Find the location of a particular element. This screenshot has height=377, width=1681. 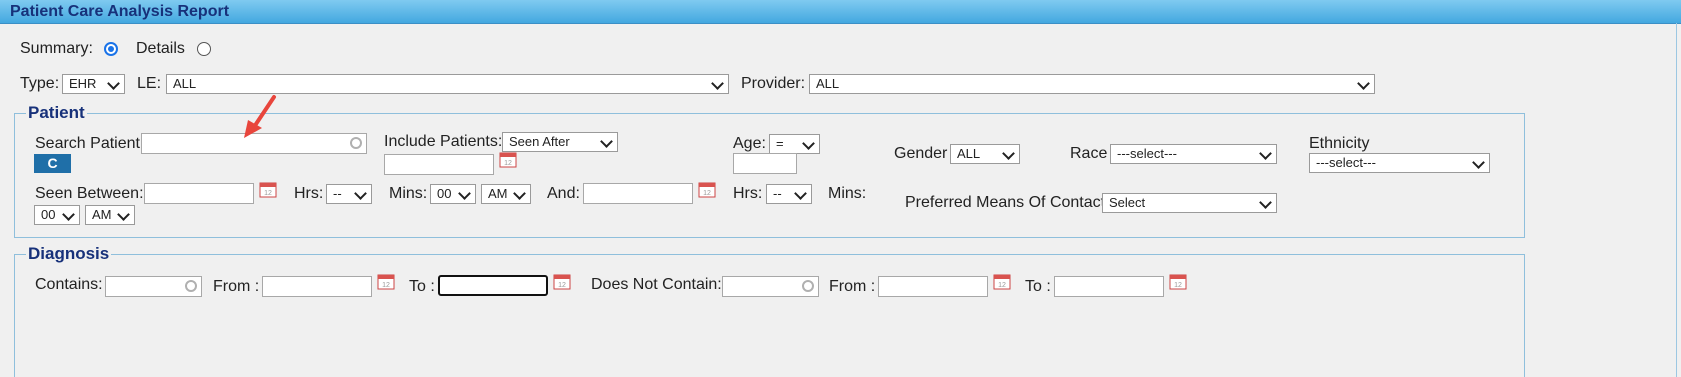

hrs-select: -- is located at coordinates (349, 194).